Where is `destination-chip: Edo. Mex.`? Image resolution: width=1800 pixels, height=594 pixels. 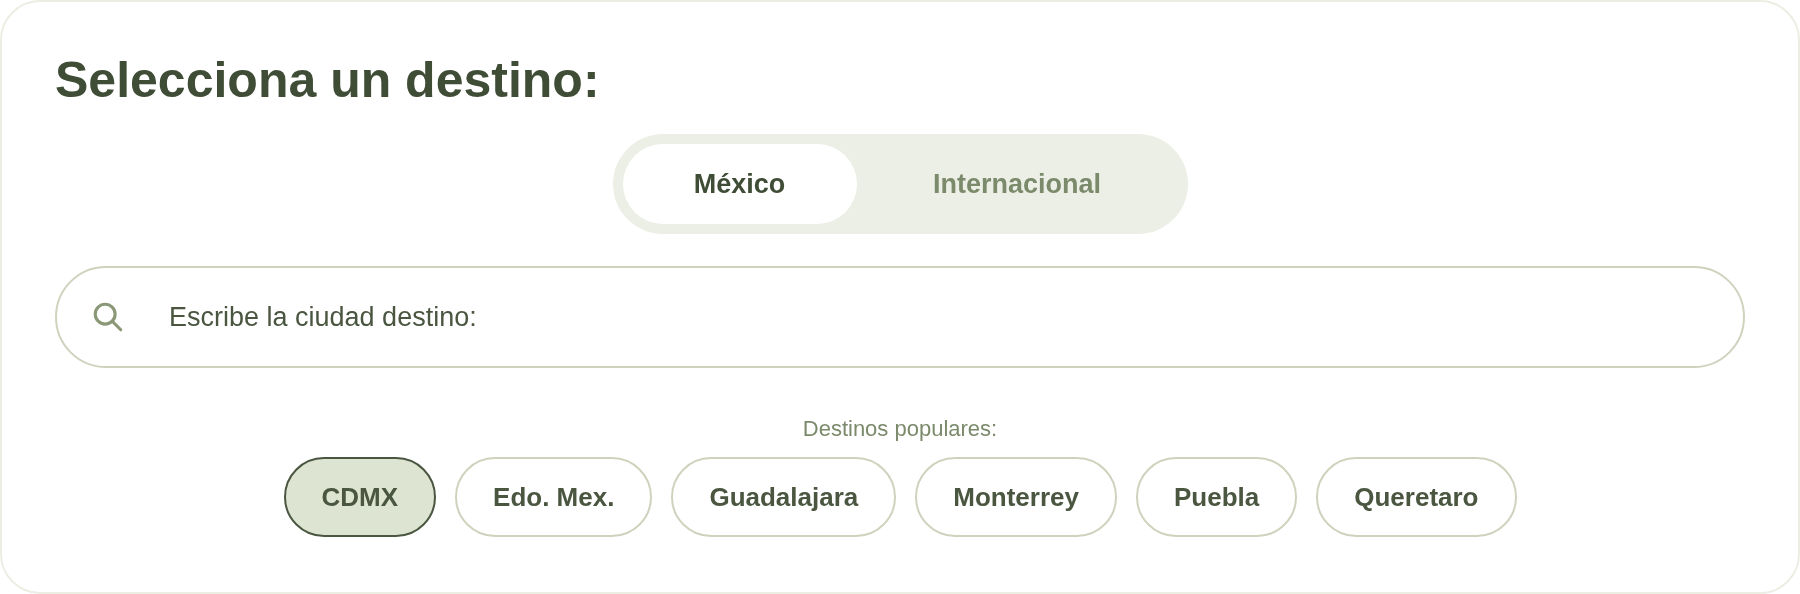 destination-chip: Edo. Mex. is located at coordinates (554, 497).